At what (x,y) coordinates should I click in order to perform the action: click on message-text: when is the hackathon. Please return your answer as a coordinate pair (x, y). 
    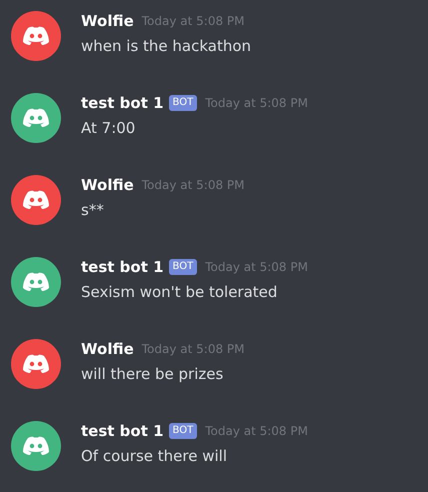
    Looking at the image, I should click on (166, 46).